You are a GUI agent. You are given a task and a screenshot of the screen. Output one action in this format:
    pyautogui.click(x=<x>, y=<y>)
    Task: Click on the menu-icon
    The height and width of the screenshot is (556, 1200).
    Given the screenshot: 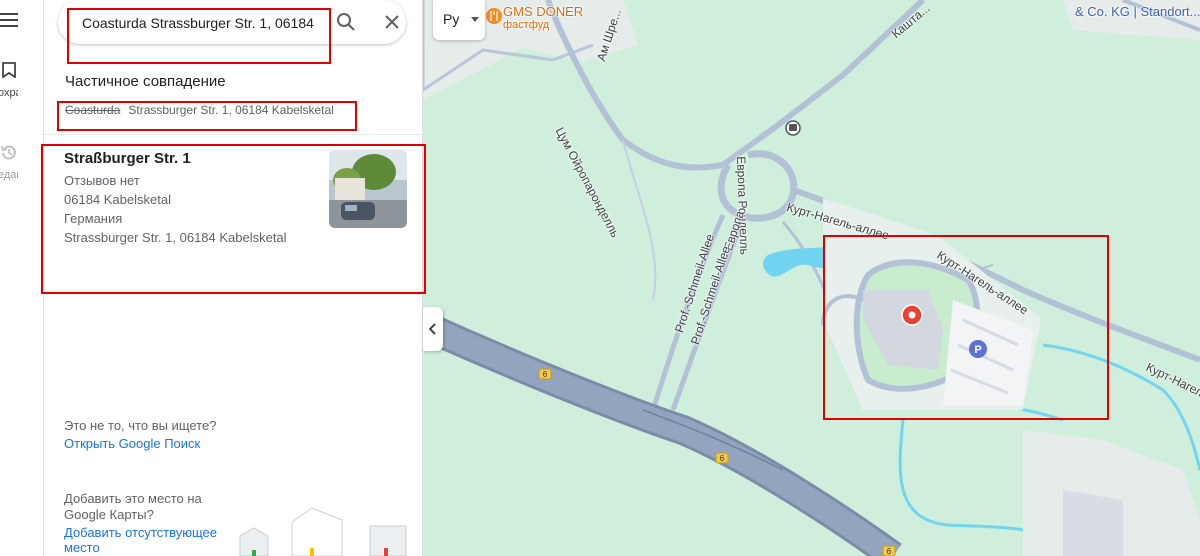 What is the action you would take?
    pyautogui.click(x=9, y=20)
    